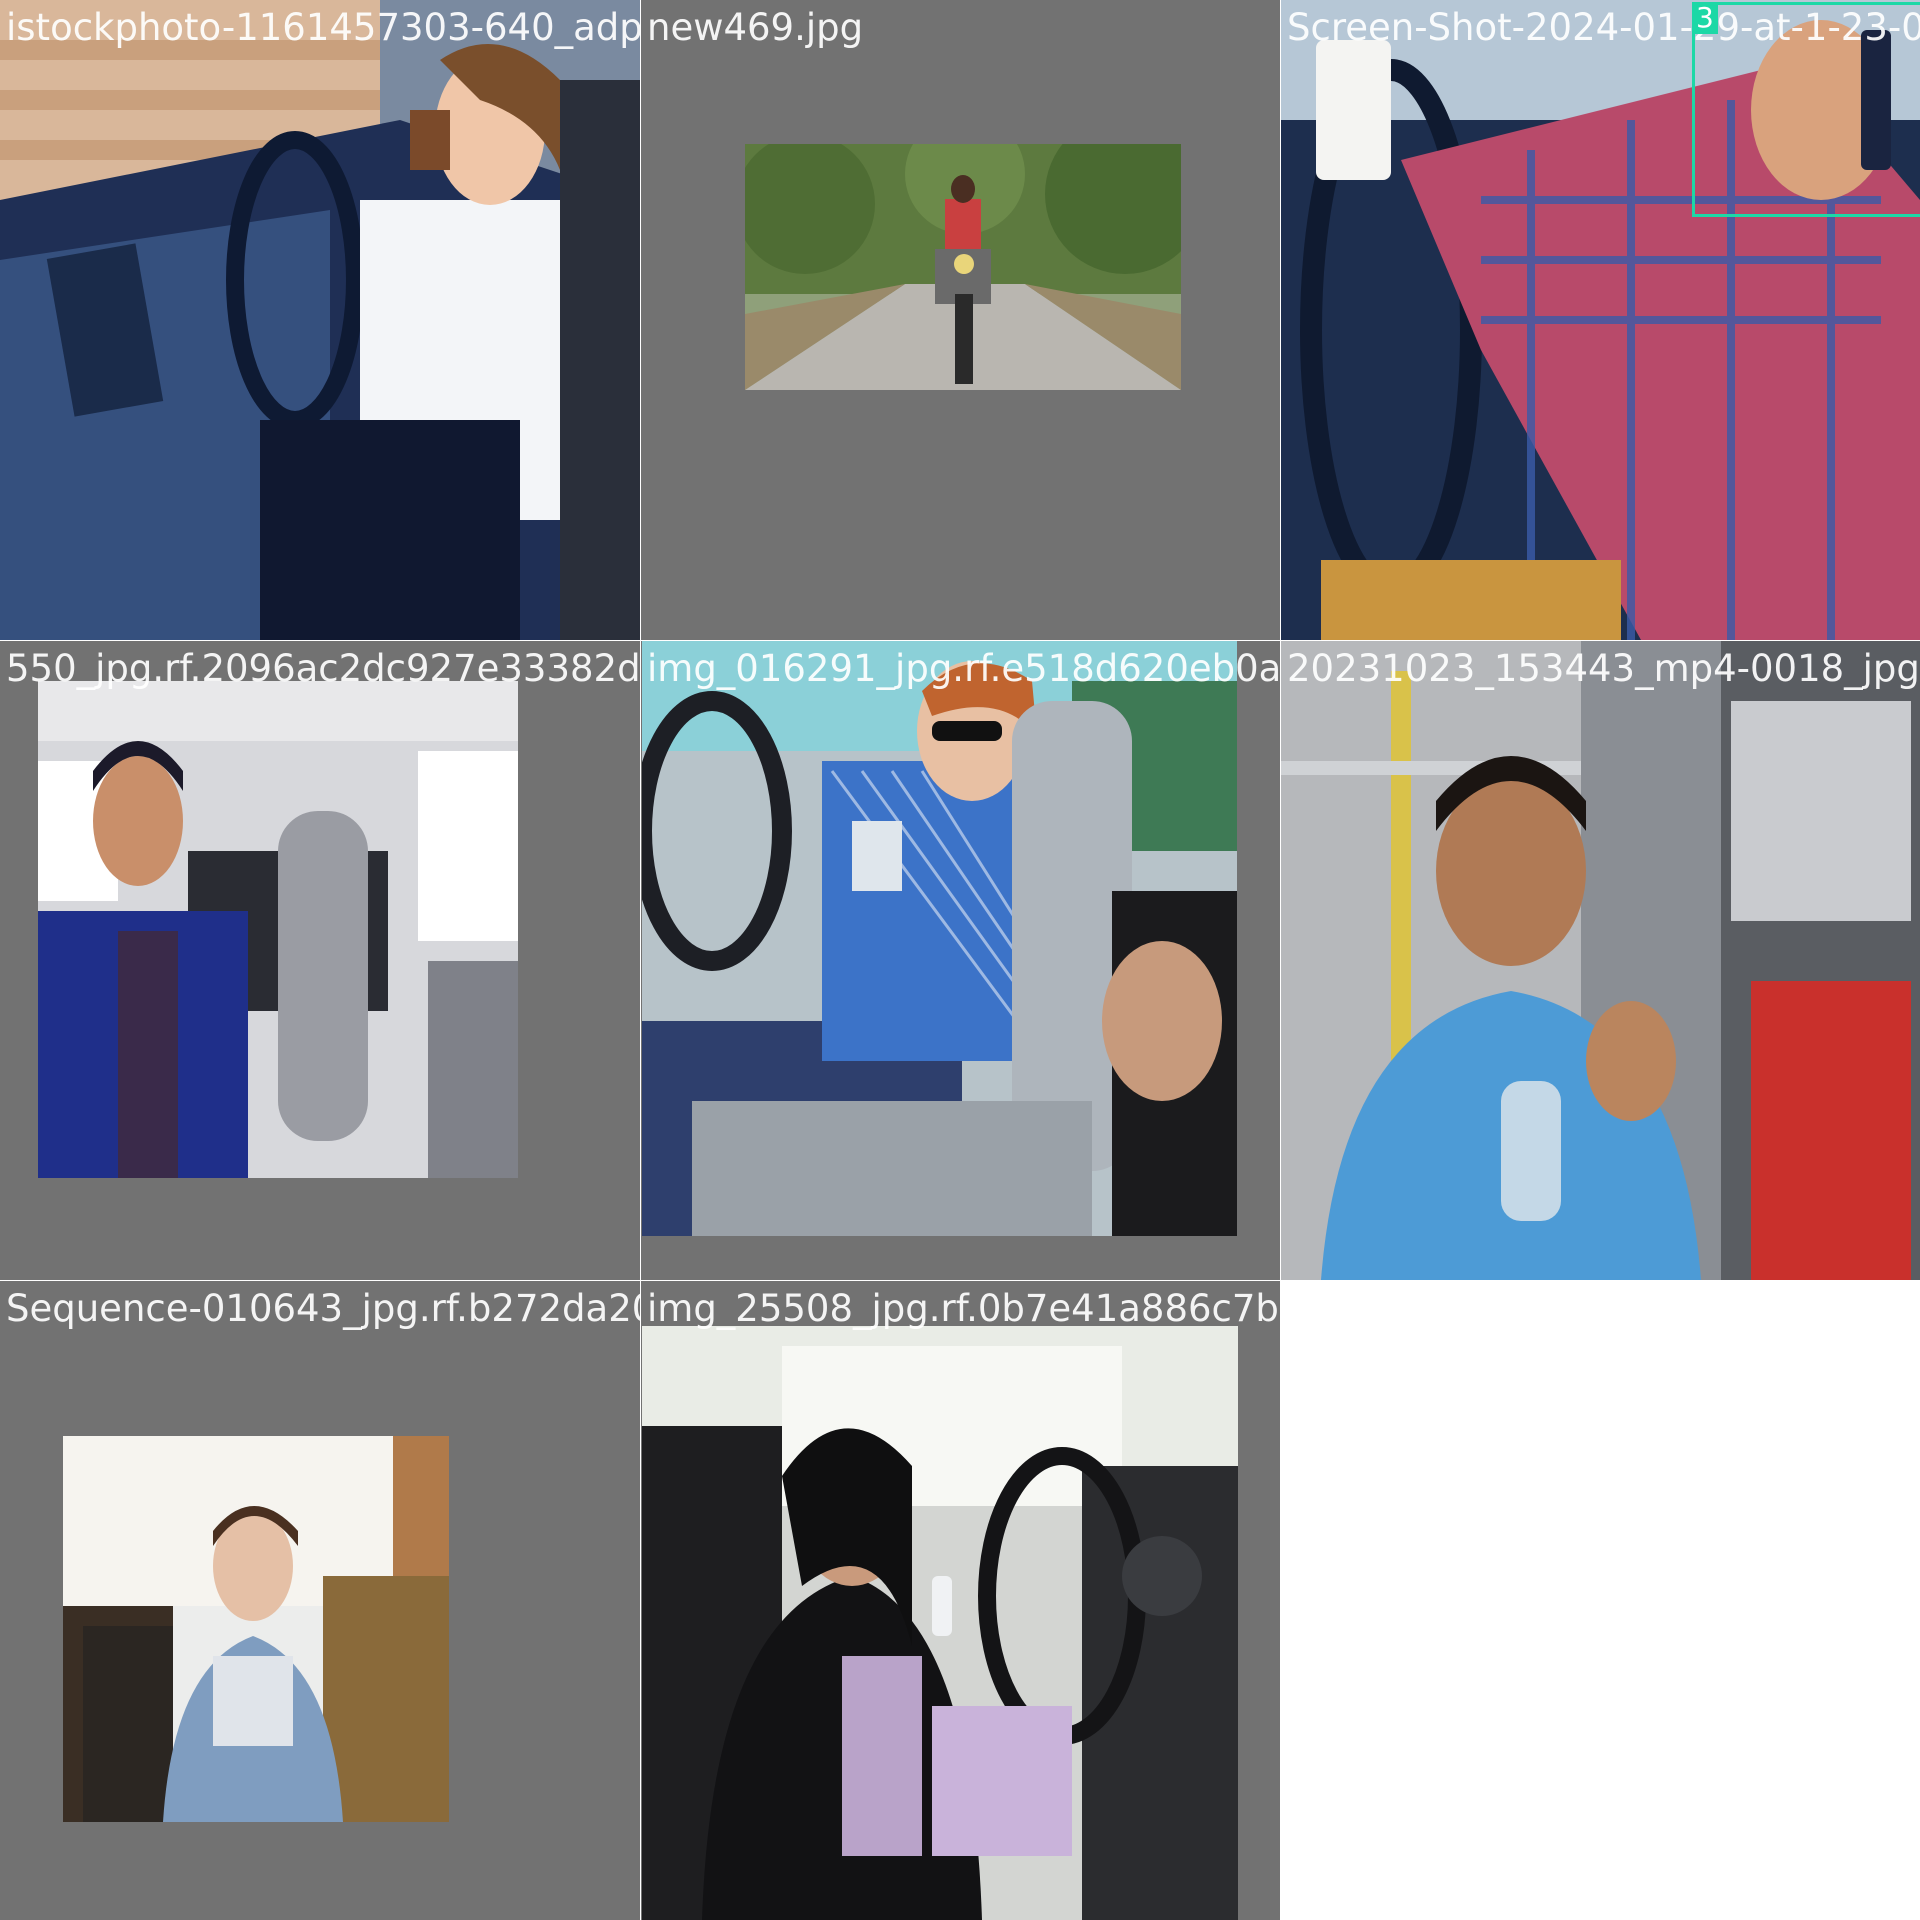  I want to click on mosaic-tile-2: new469.jpg, so click(960, 320).